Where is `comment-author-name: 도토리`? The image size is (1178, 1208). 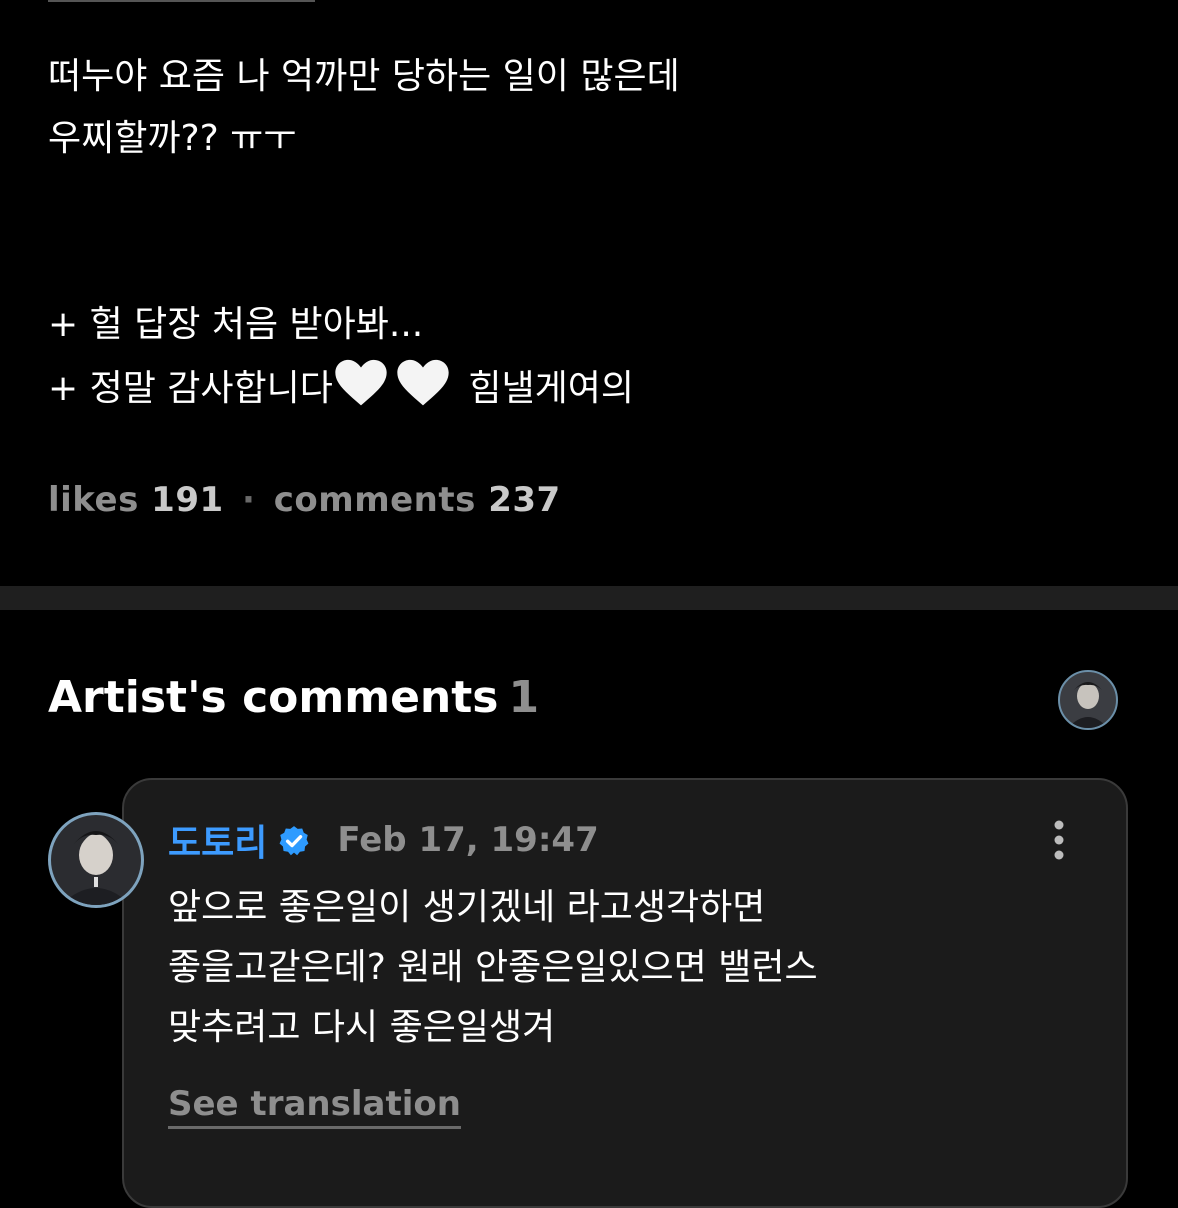
comment-author-name: 도토리 is located at coordinates (217, 840).